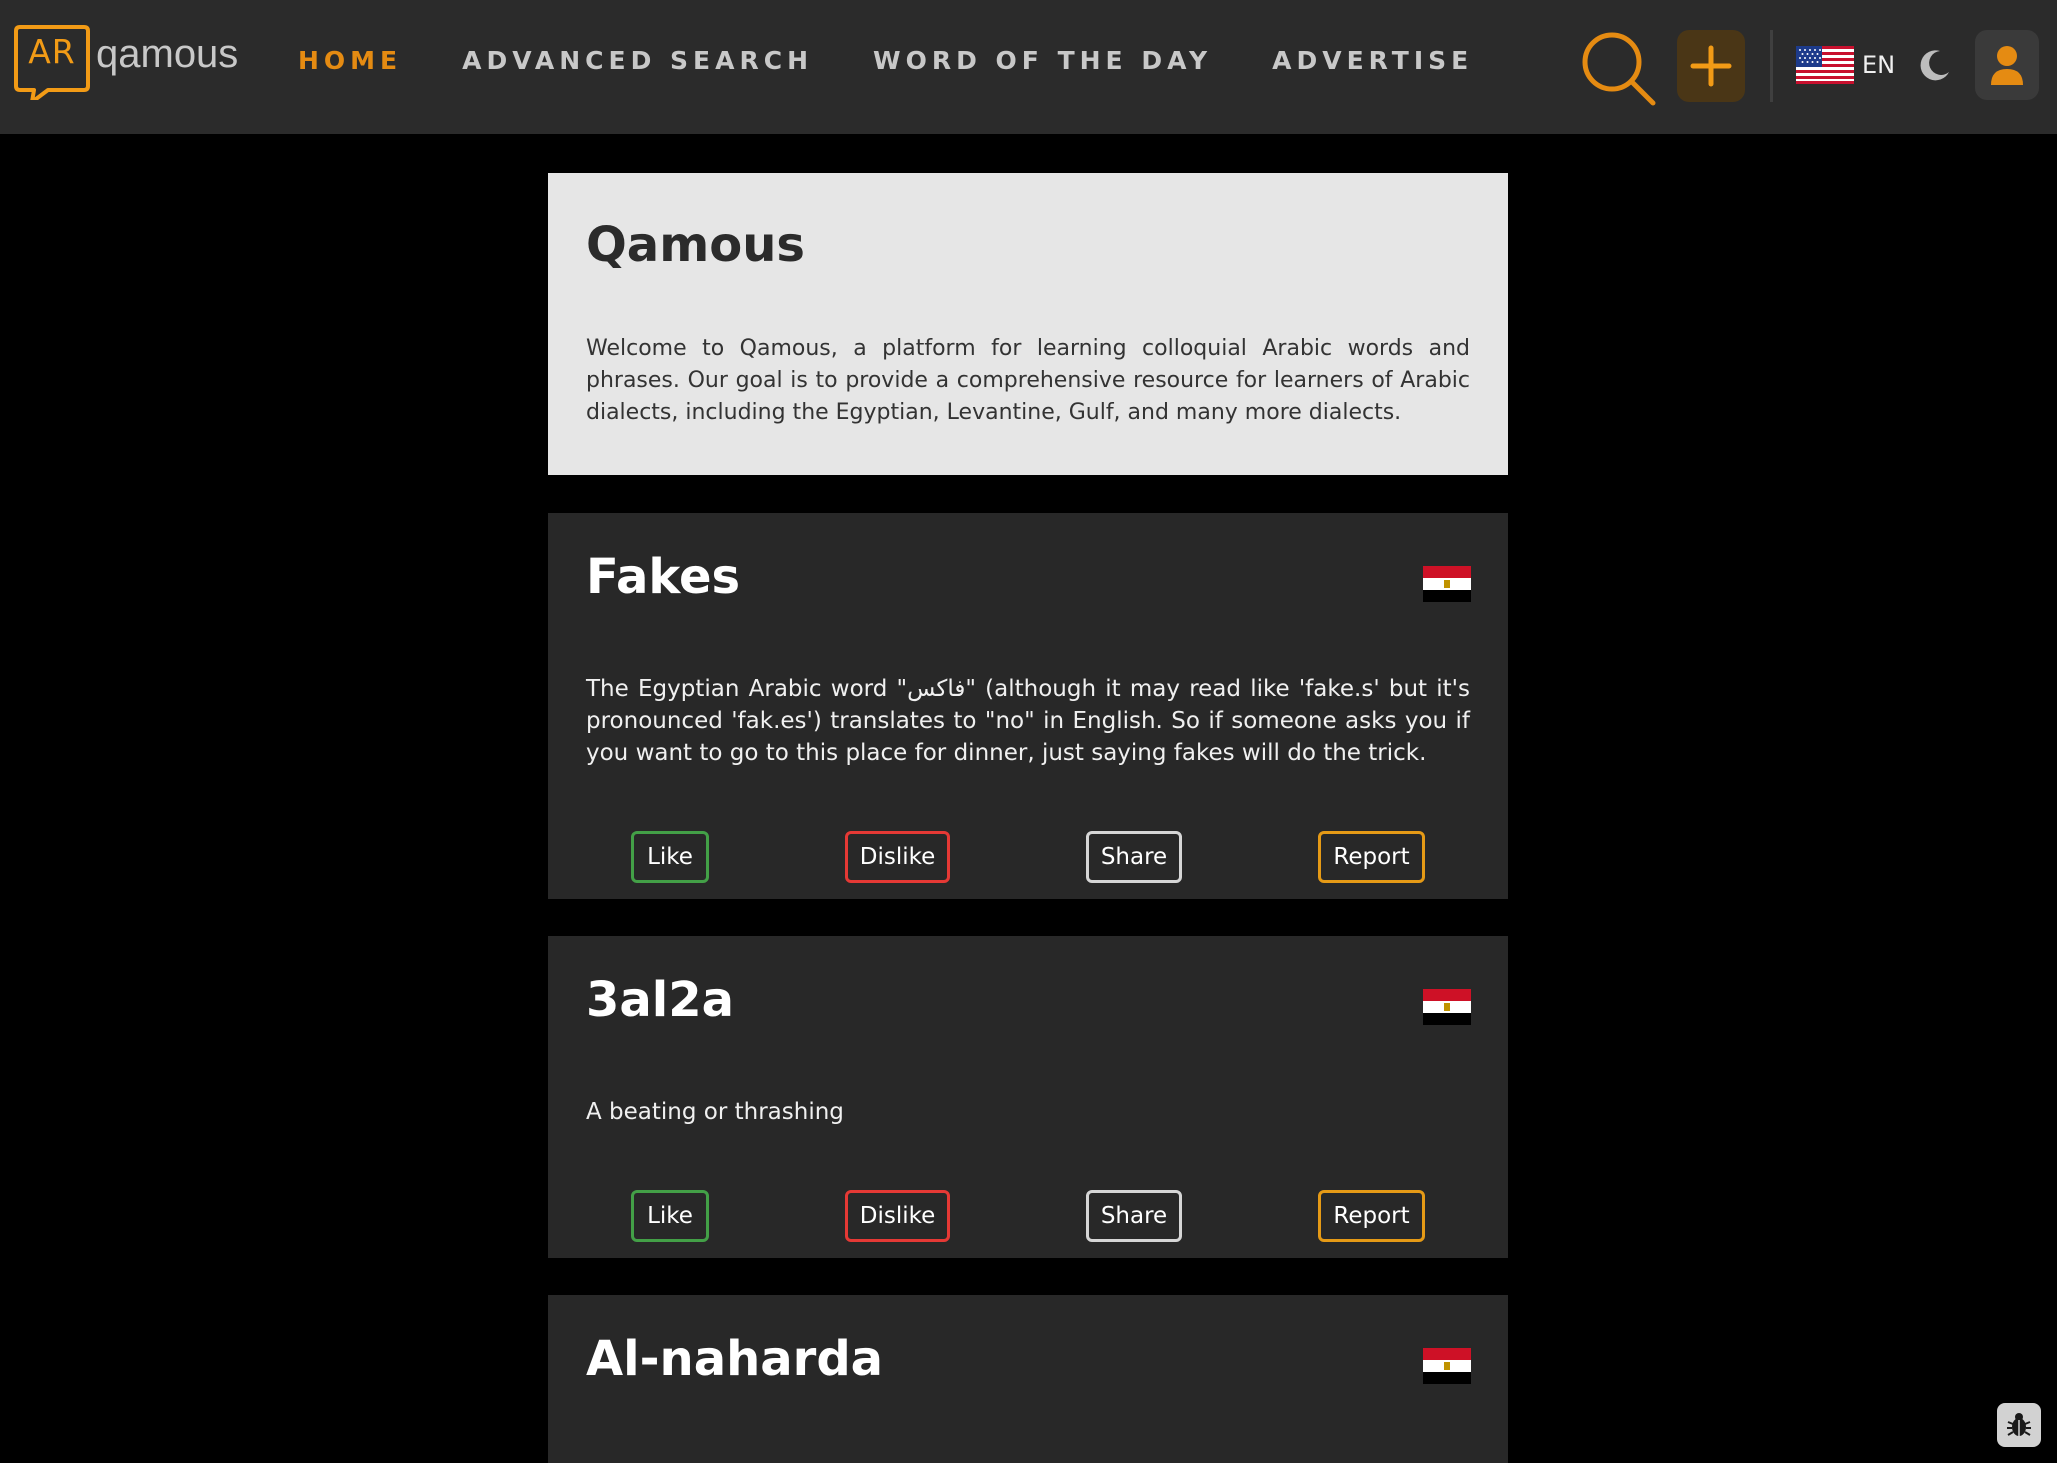 The image size is (2057, 1463). I want to click on word-title: Al-naharda, so click(735, 1359).